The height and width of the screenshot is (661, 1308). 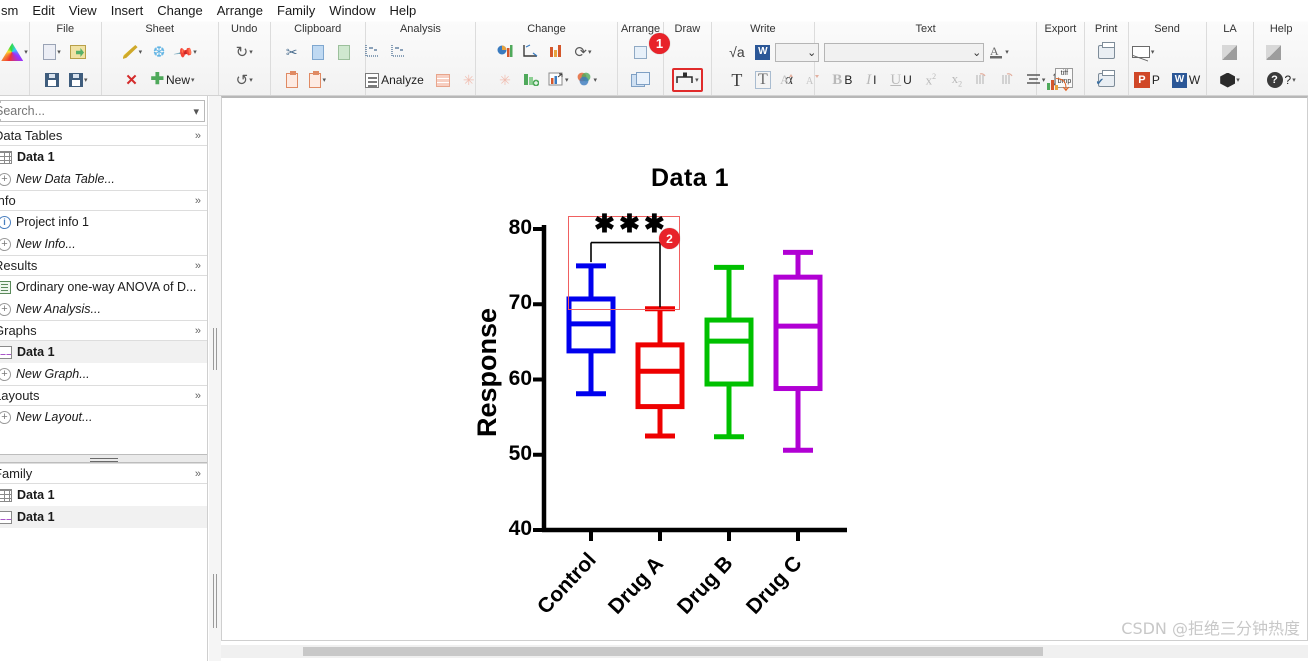 I want to click on print-preview-button: ✔, so click(x=1106, y=80).